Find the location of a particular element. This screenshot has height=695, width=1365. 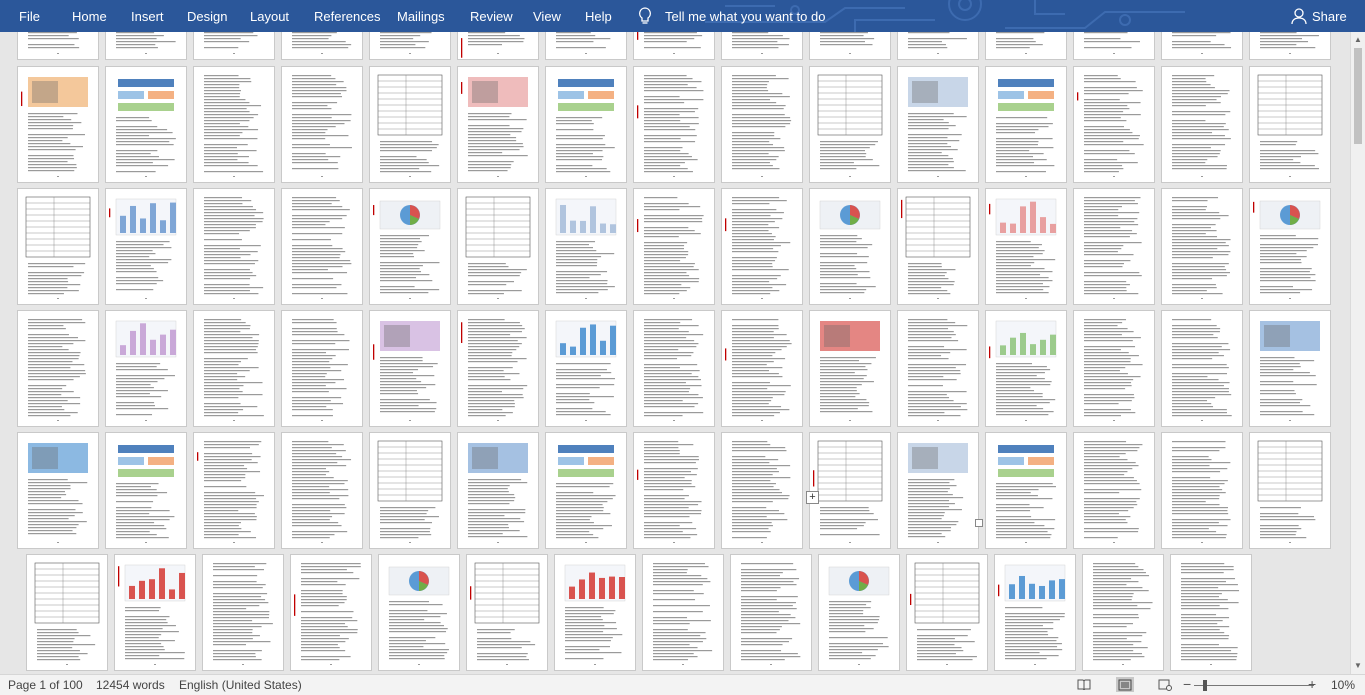

zoom-in-button: + is located at coordinates (1312, 684).